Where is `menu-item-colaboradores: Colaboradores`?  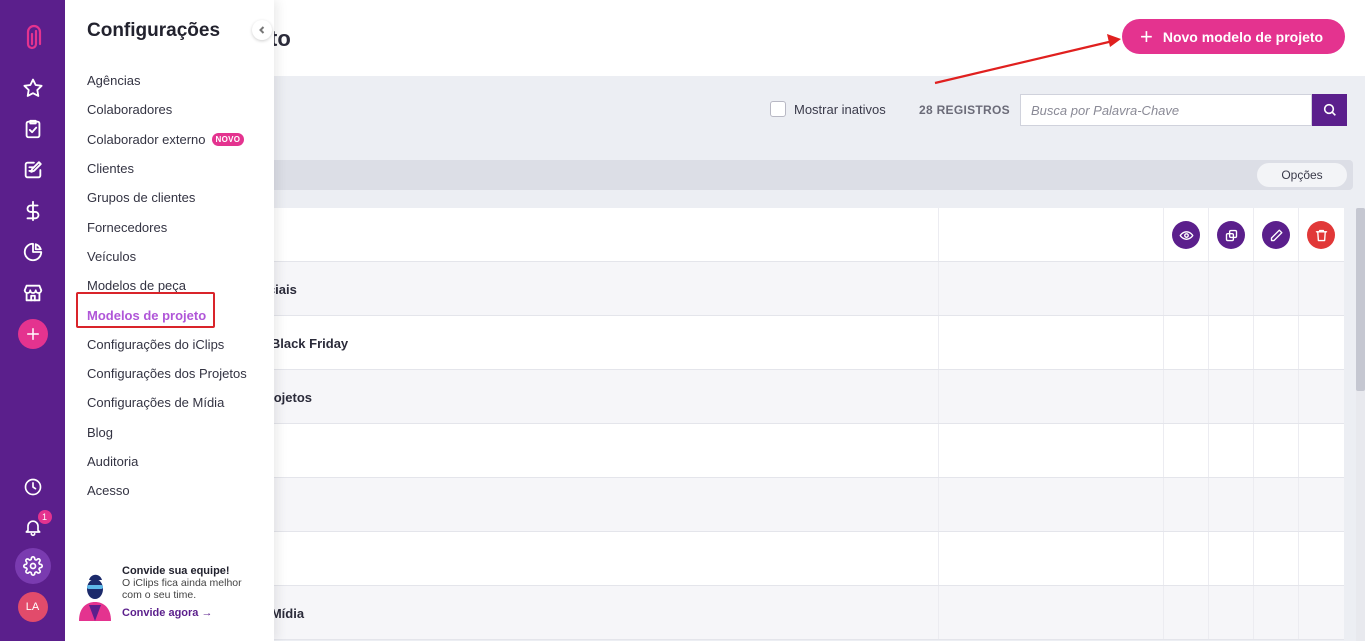
menu-item-colaboradores: Colaboradores is located at coordinates (167, 109).